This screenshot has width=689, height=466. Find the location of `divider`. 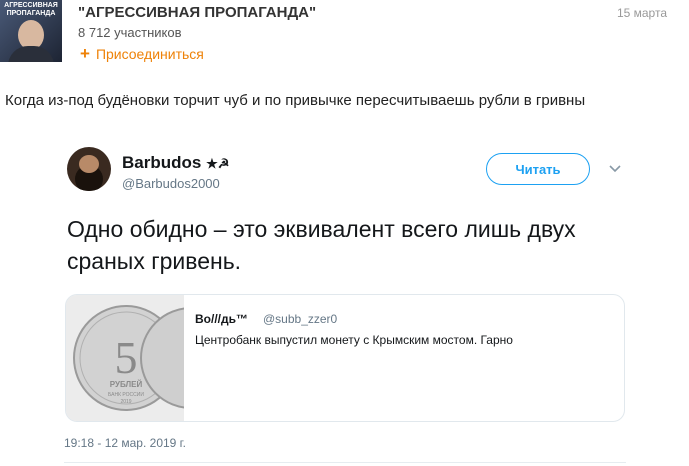

divider is located at coordinates (345, 462).